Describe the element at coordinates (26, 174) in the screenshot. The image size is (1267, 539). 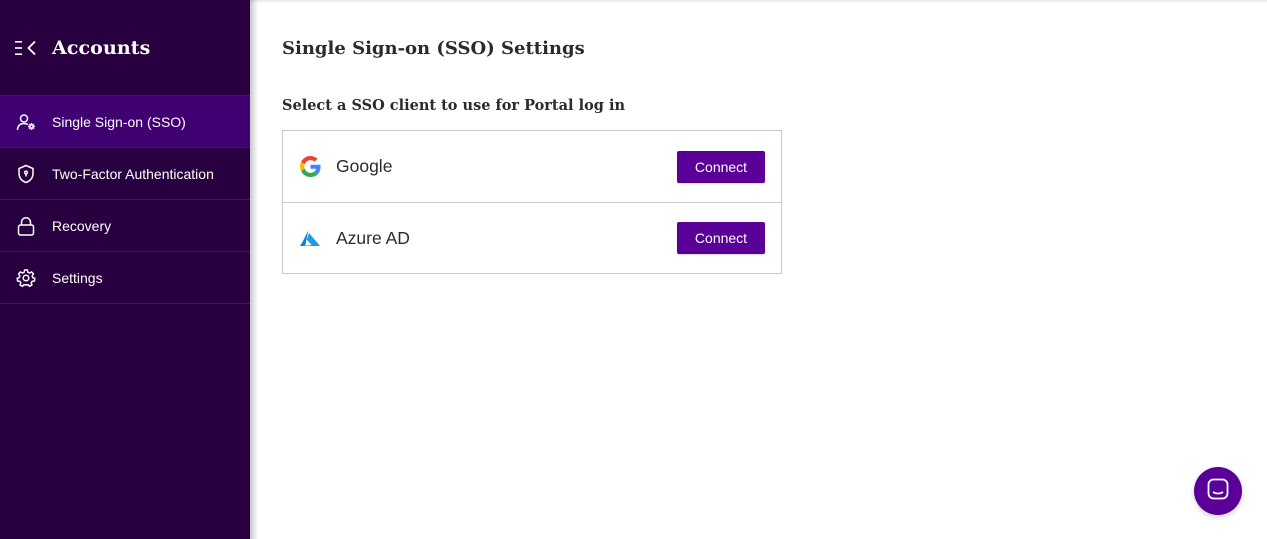
I see `shield-icon` at that location.